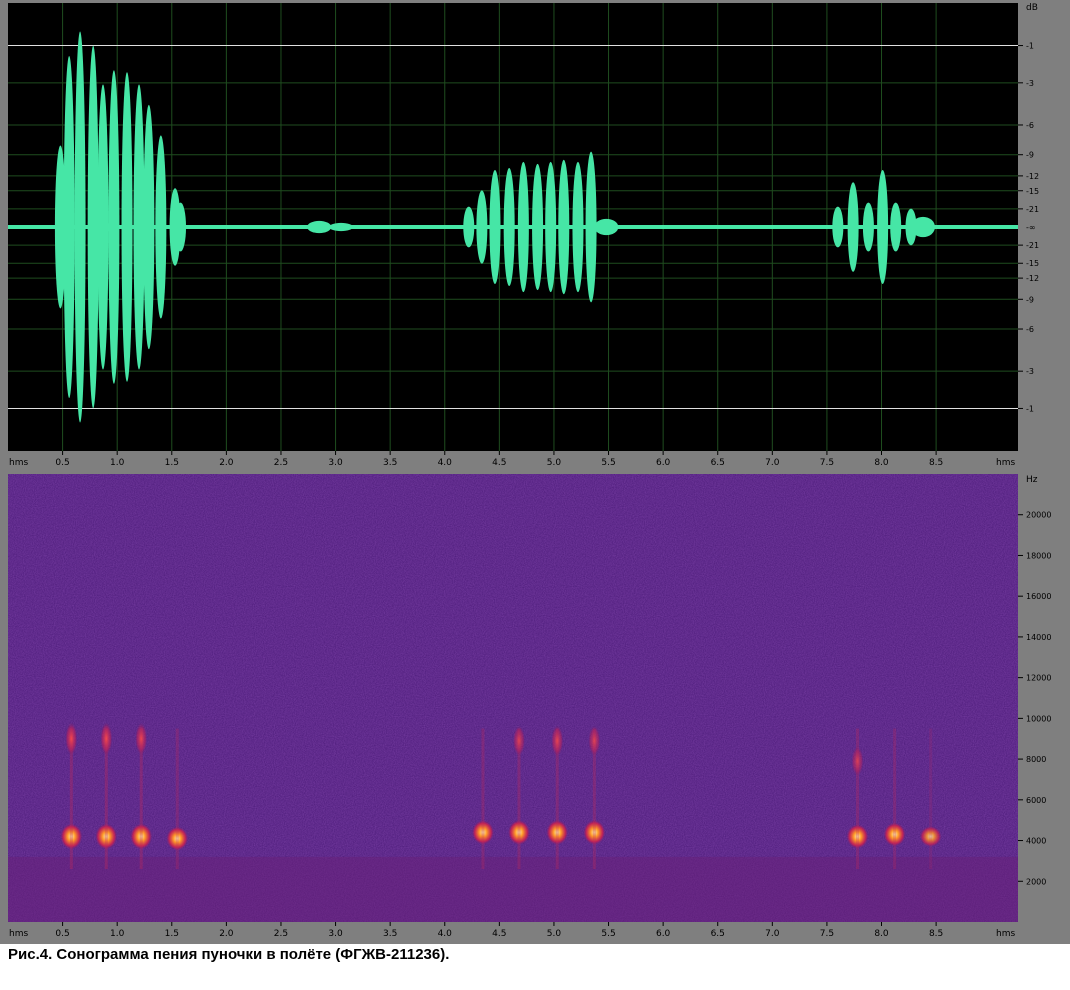 This screenshot has height=990, width=1070. I want to click on hz-tick-label: 6000, so click(1036, 800).